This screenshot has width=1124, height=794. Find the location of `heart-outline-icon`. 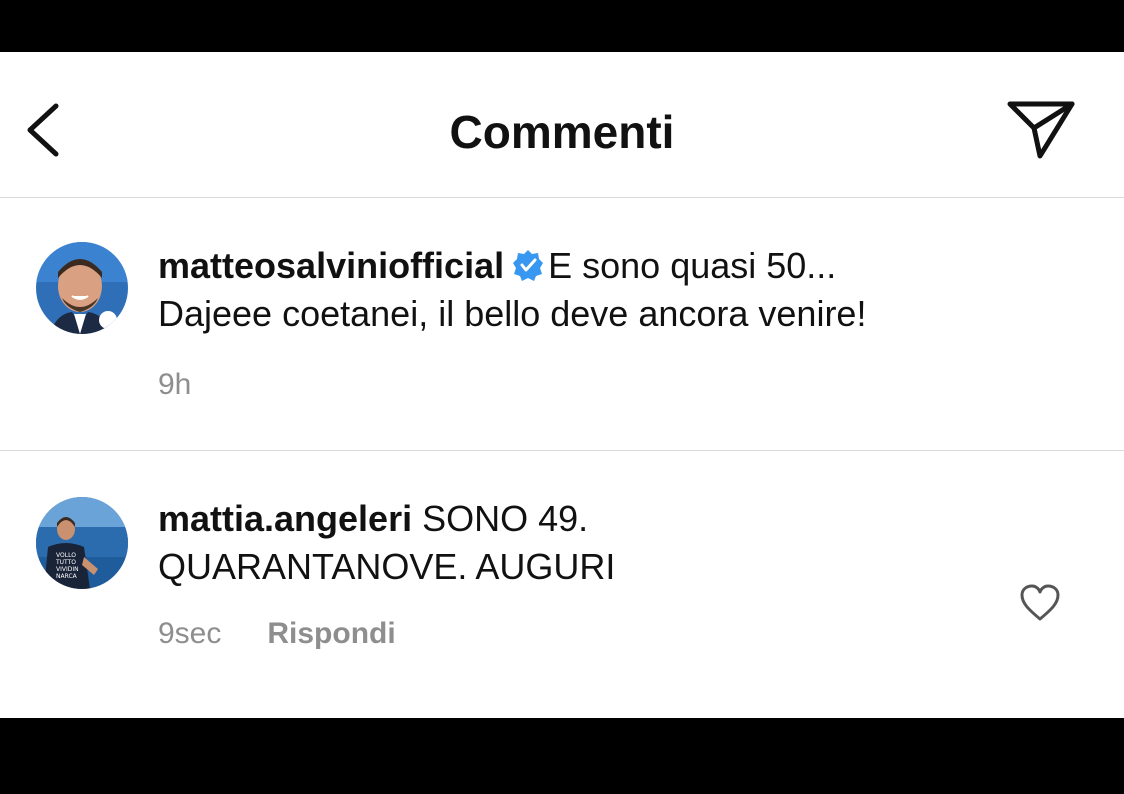

heart-outline-icon is located at coordinates (1040, 602).